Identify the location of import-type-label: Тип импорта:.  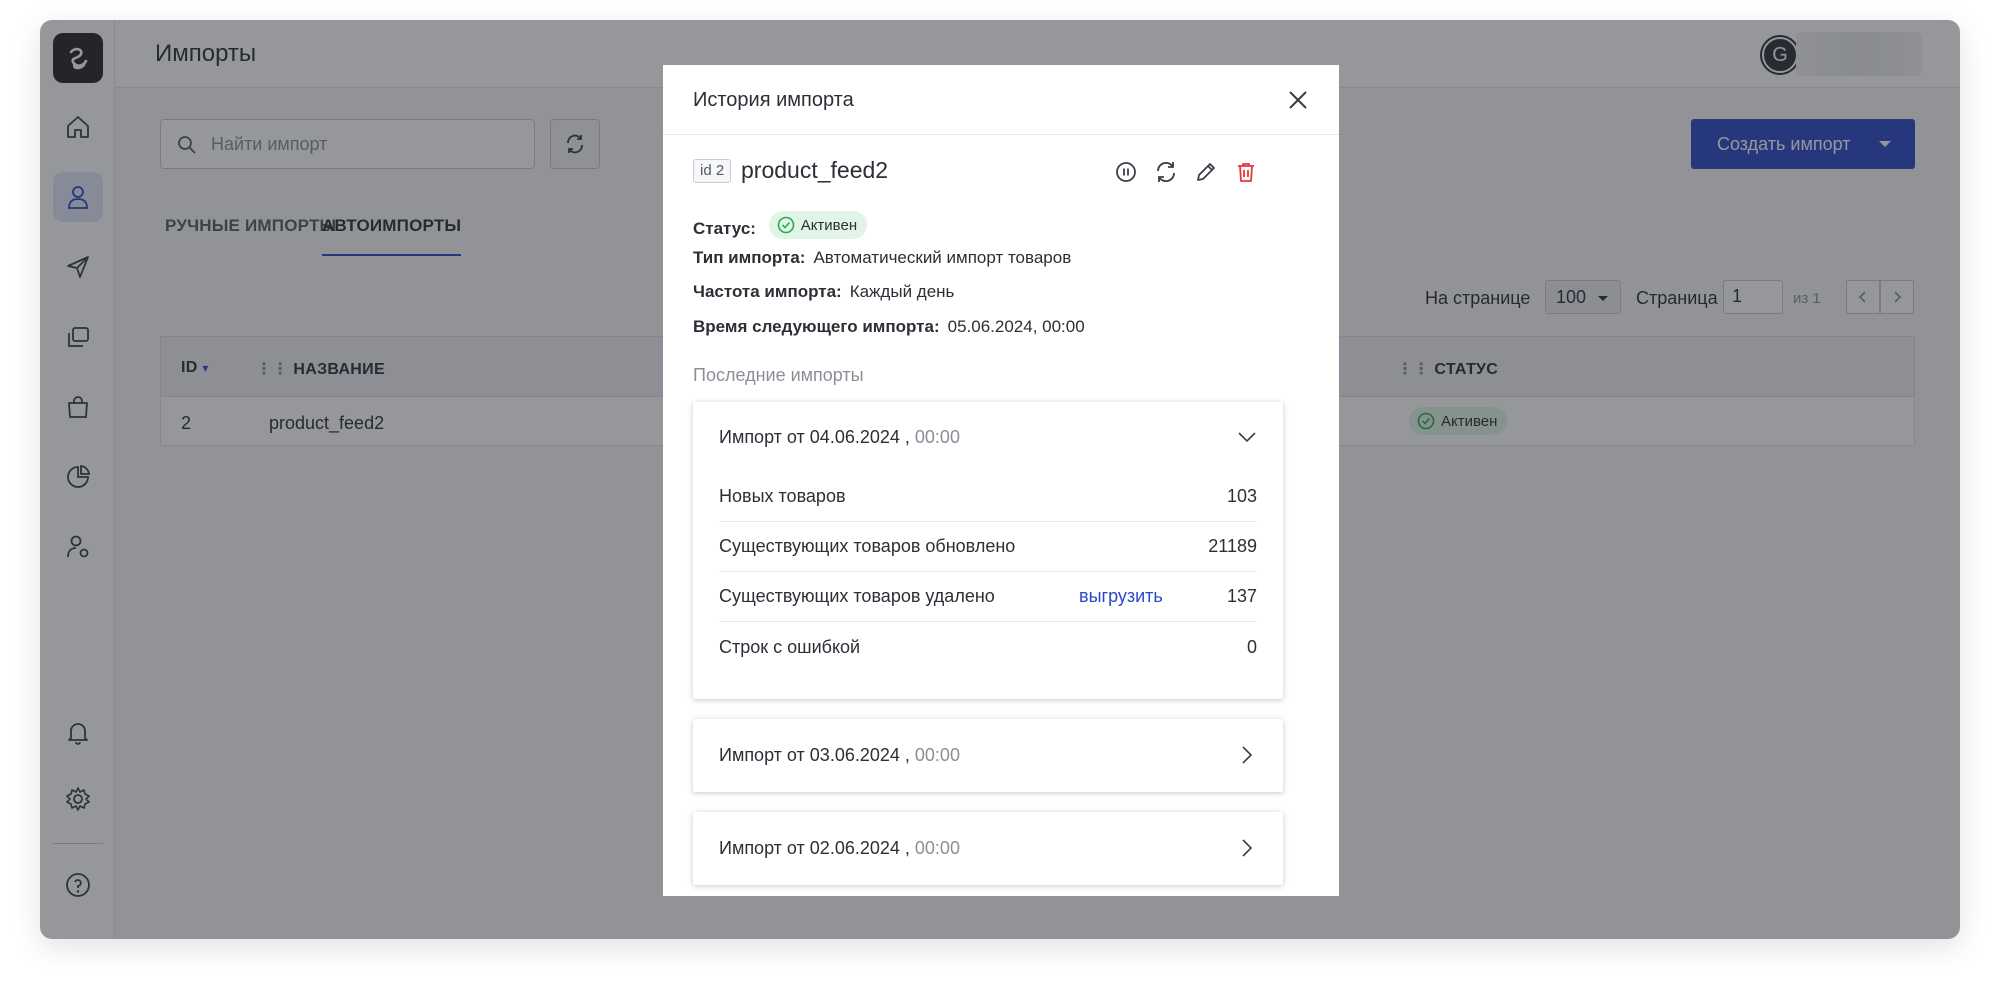
(749, 257).